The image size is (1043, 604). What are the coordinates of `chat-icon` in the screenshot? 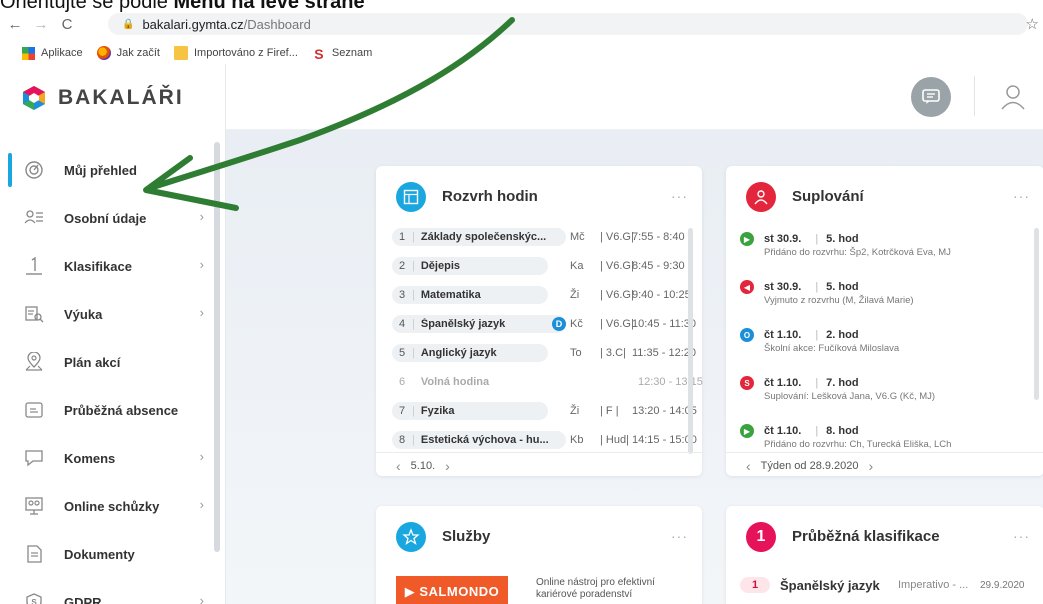 It's located at (931, 96).